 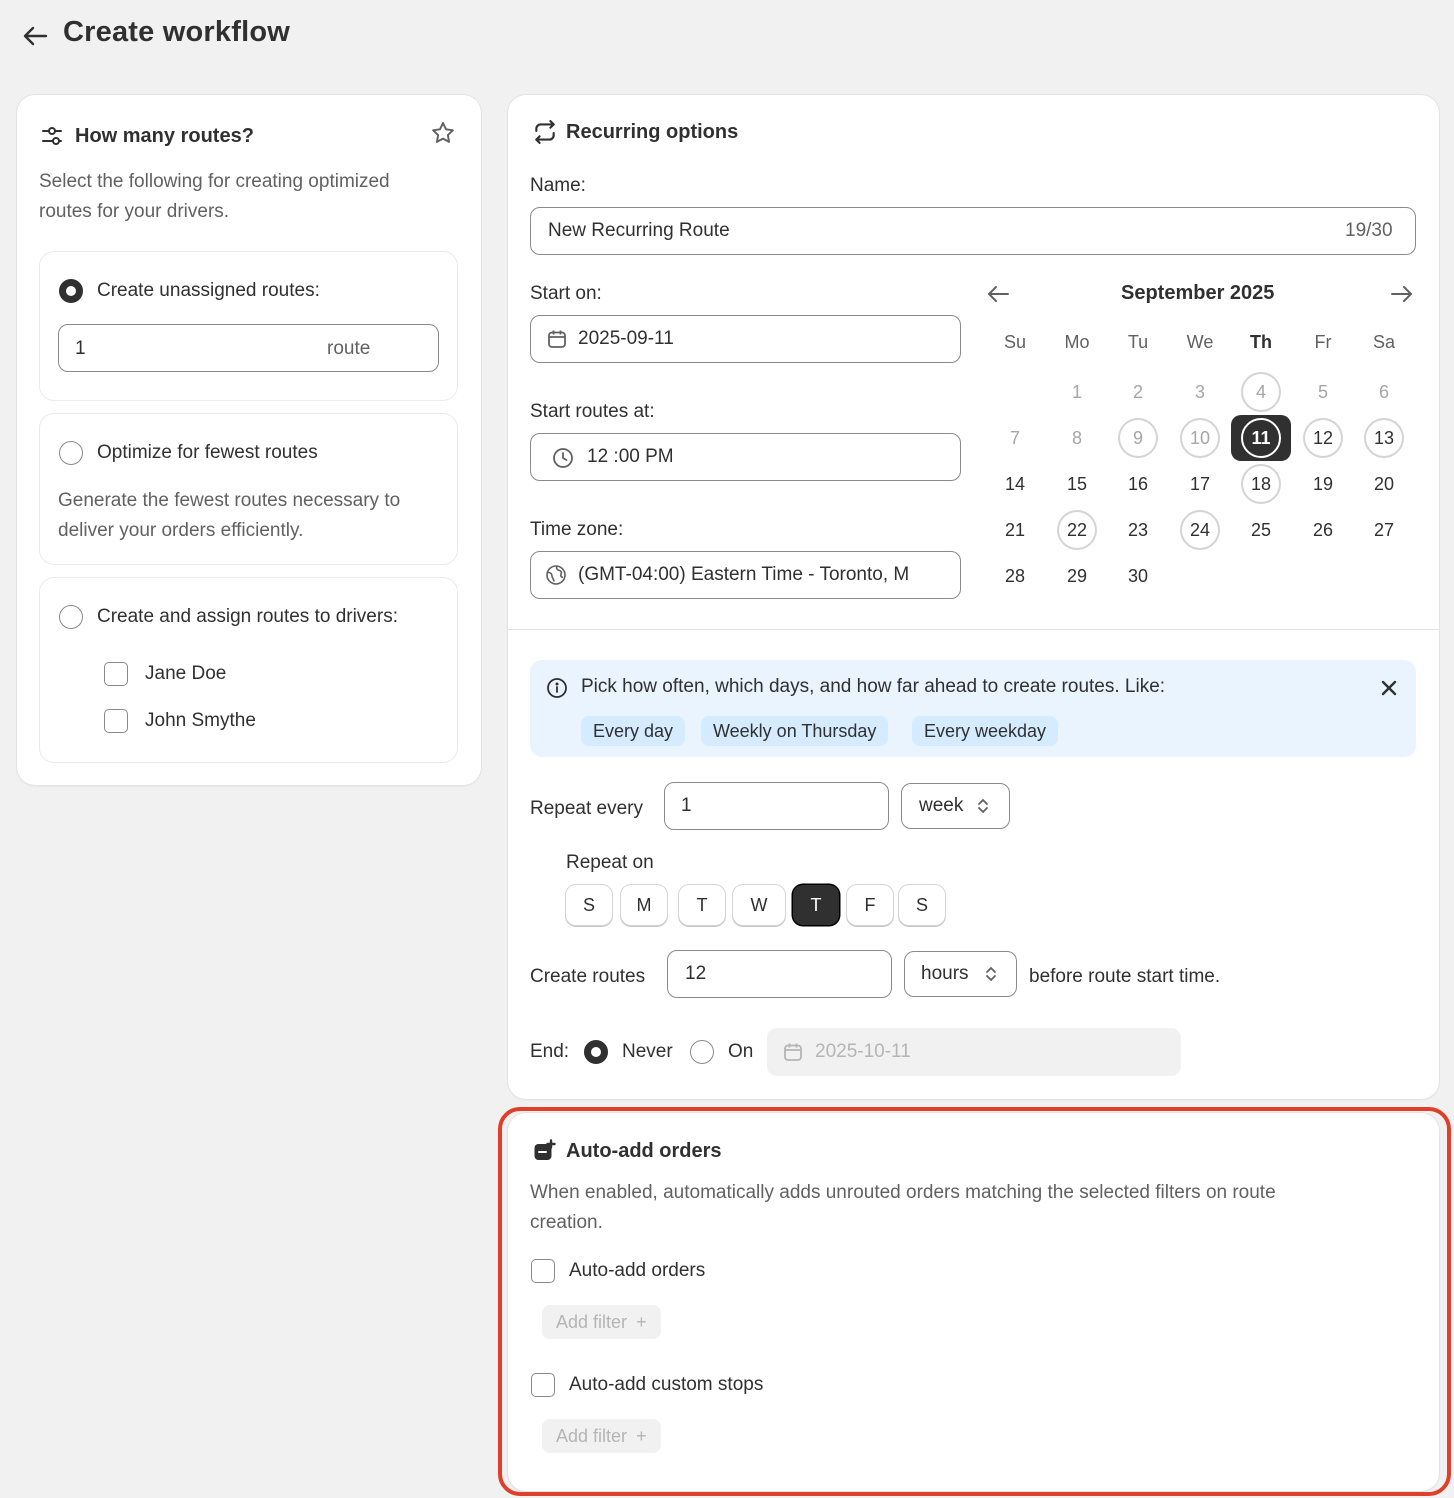 What do you see at coordinates (652, 132) in the screenshot?
I see `recurring-title: Recurring options` at bounding box center [652, 132].